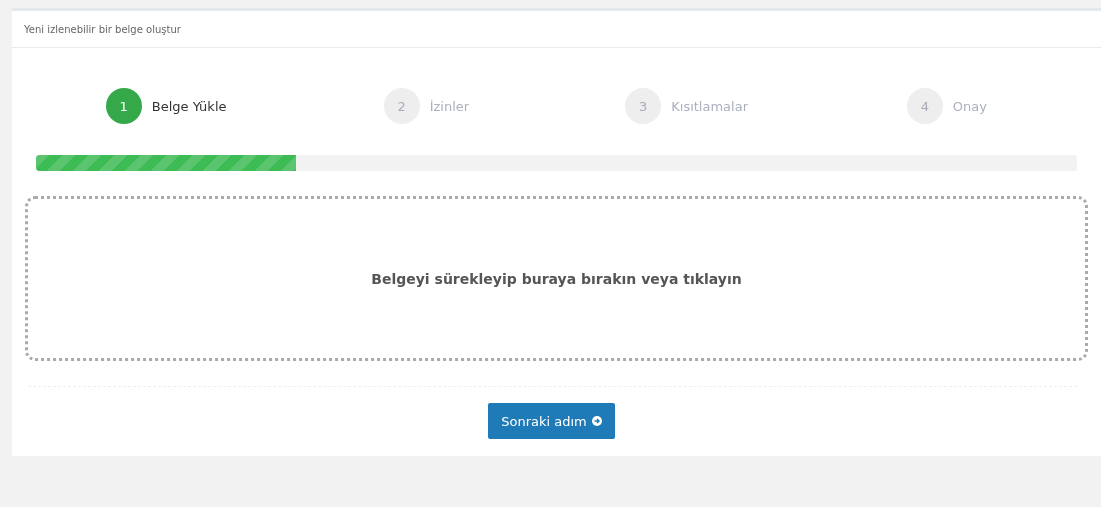 The image size is (1101, 507). I want to click on step-label: İzinler, so click(449, 106).